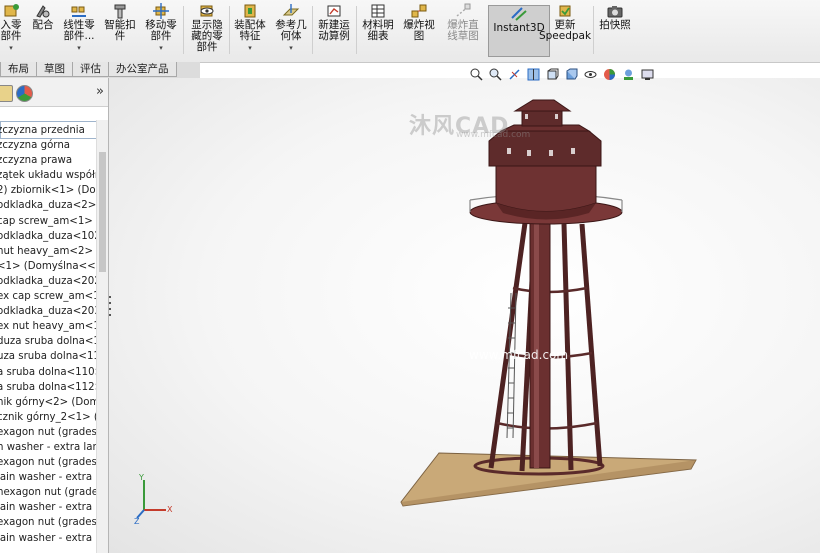 The image size is (820, 553). I want to click on linear-pattern-button: 线性零 部件... ▾, so click(79, 31).